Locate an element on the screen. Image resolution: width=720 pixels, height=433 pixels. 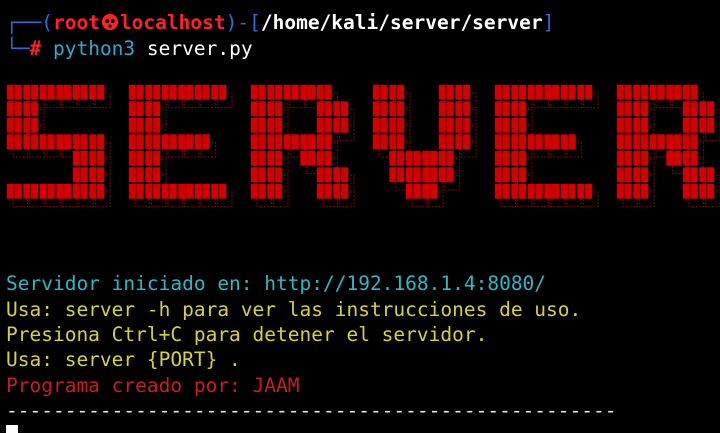
output-author: Programa creado por: JAAM is located at coordinates (153, 385).